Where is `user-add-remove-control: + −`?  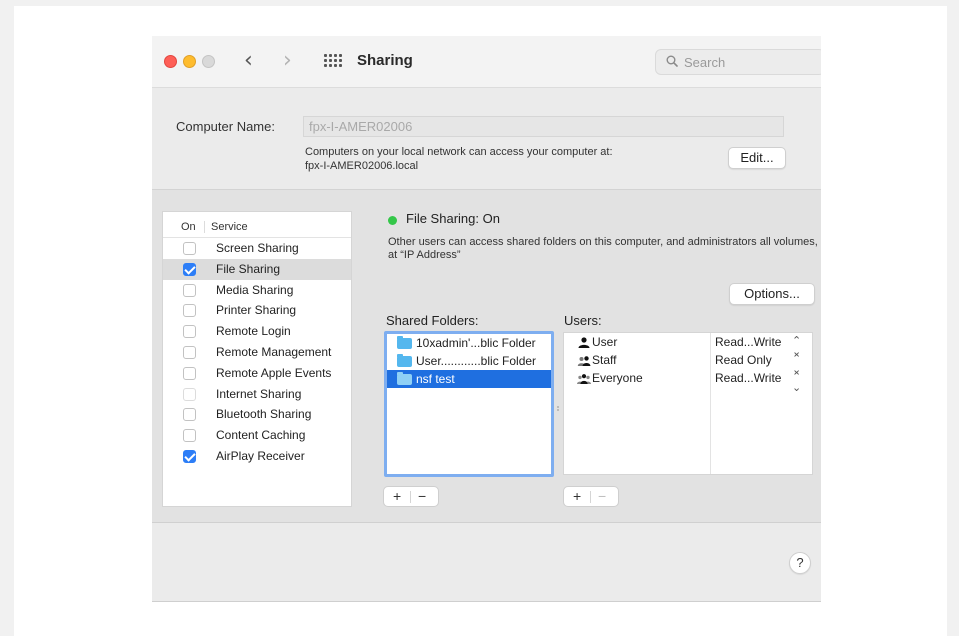 user-add-remove-control: + − is located at coordinates (591, 496).